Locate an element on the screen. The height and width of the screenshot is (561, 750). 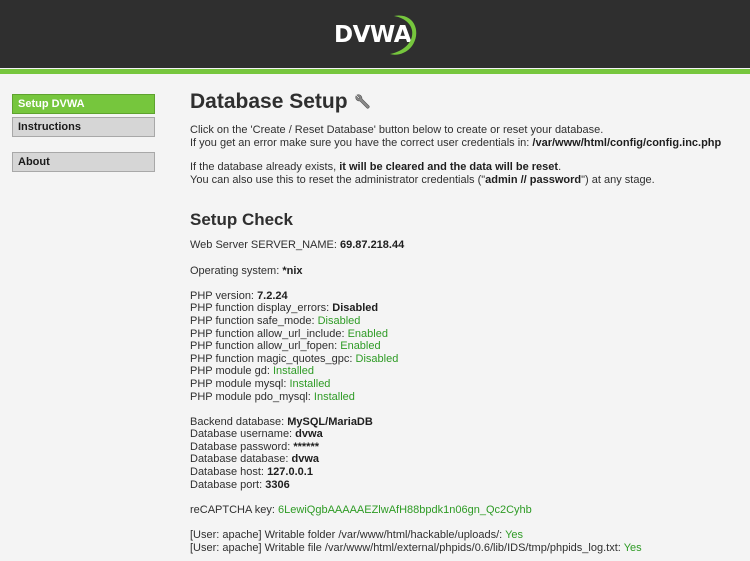
os-label: Operating system: is located at coordinates (236, 270).